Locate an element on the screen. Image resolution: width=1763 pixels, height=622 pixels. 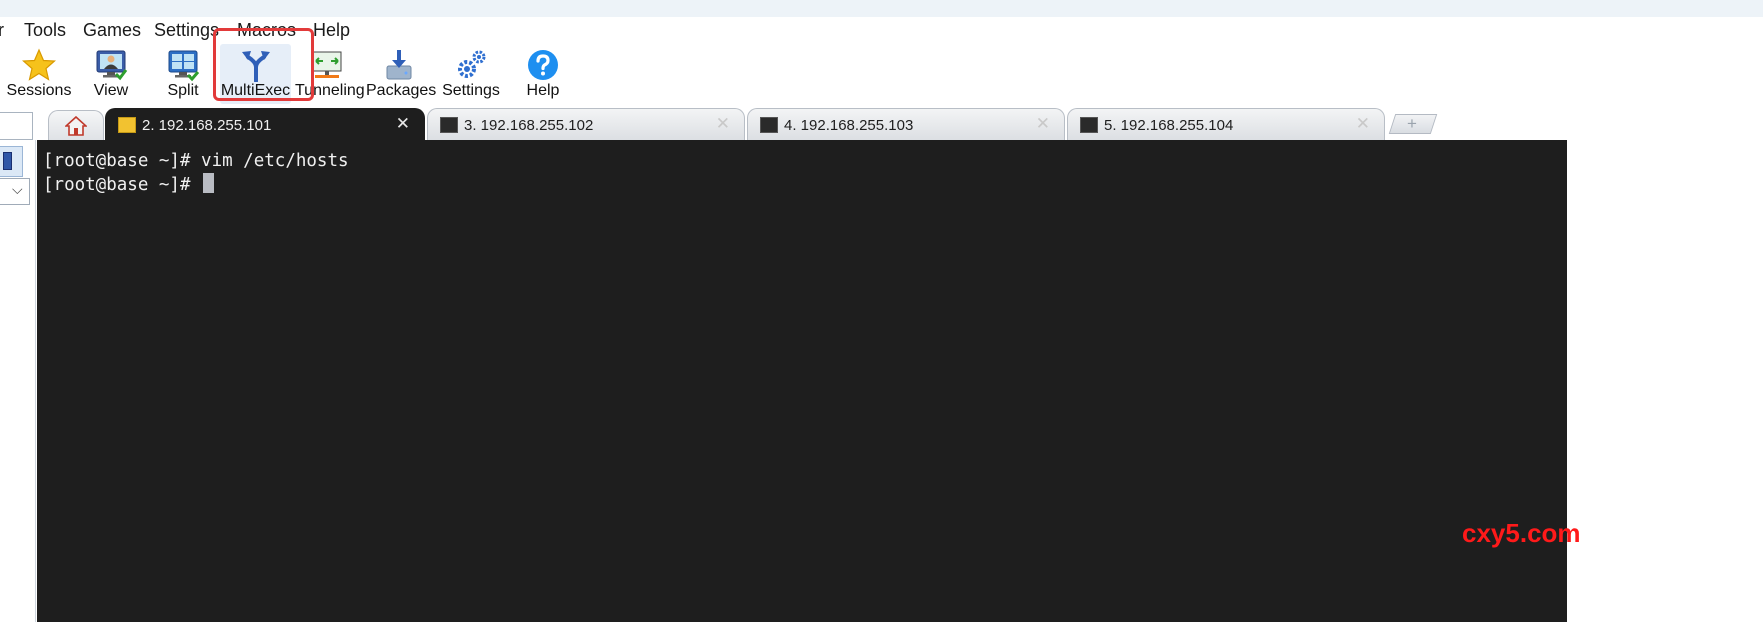
new-tab-button: + is located at coordinates (1413, 124).